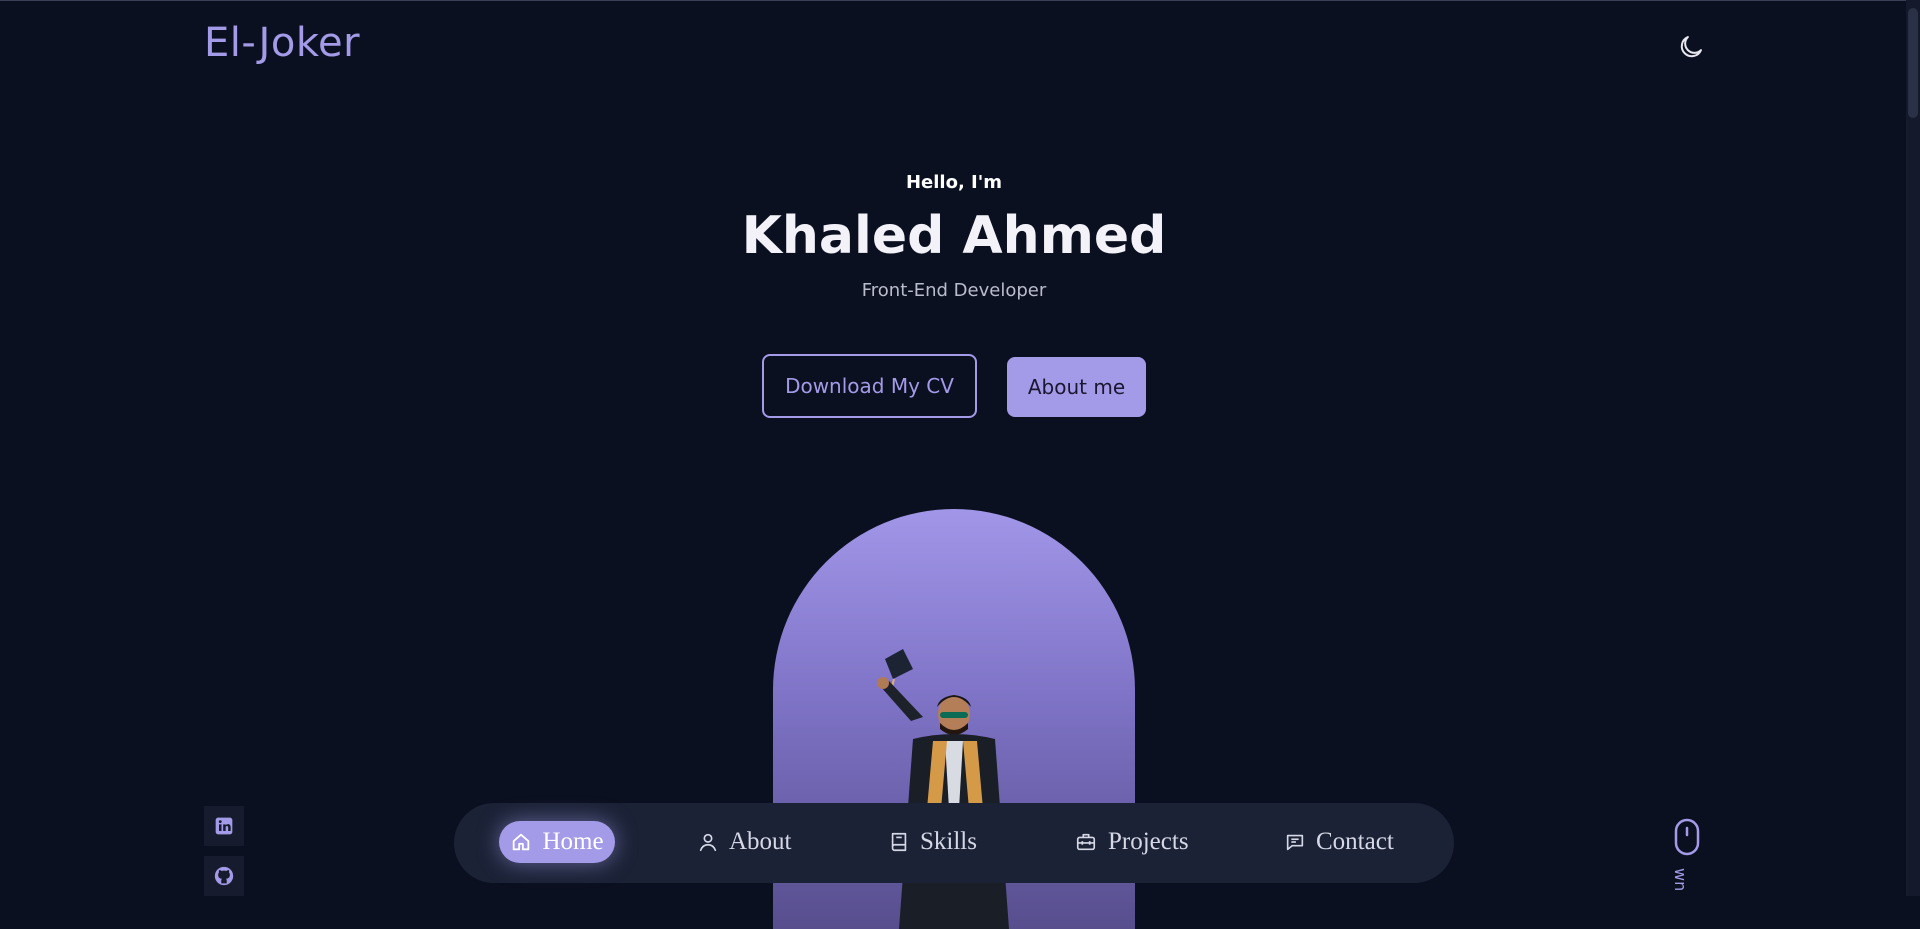 Image resolution: width=1920 pixels, height=929 pixels. I want to click on bottom-navigation: Home About Skills Projects Contact, so click(954, 843).